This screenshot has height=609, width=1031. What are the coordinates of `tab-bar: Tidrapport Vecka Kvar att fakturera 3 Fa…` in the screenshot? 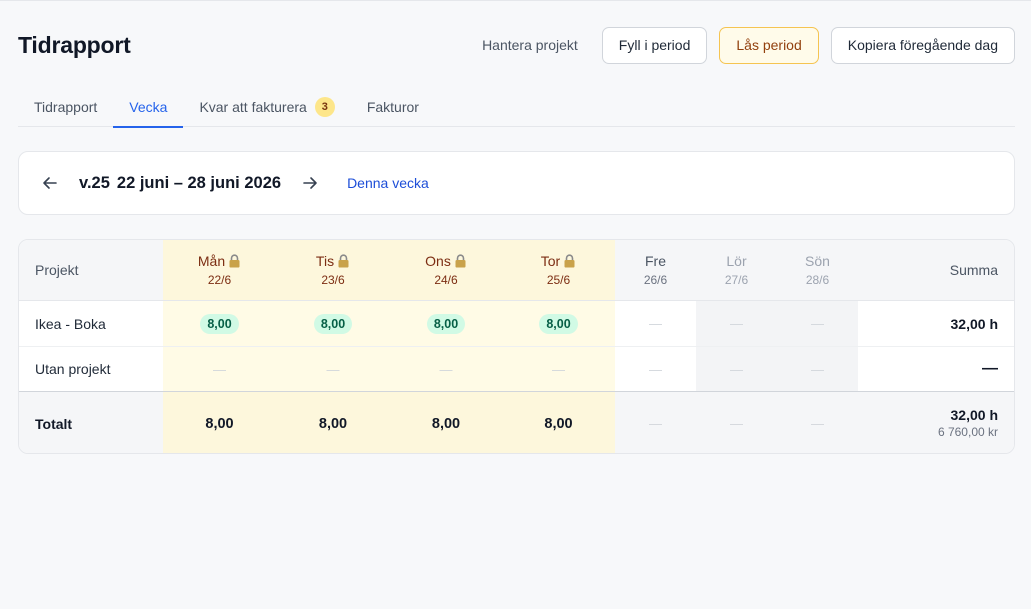 It's located at (516, 107).